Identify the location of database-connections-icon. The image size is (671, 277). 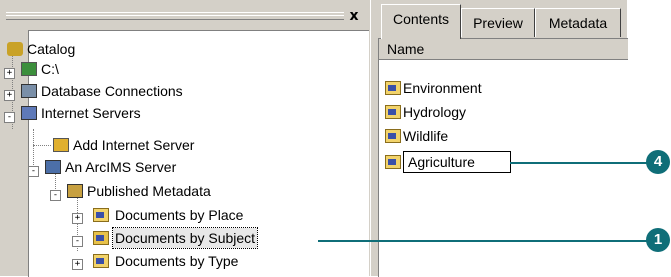
(29, 91).